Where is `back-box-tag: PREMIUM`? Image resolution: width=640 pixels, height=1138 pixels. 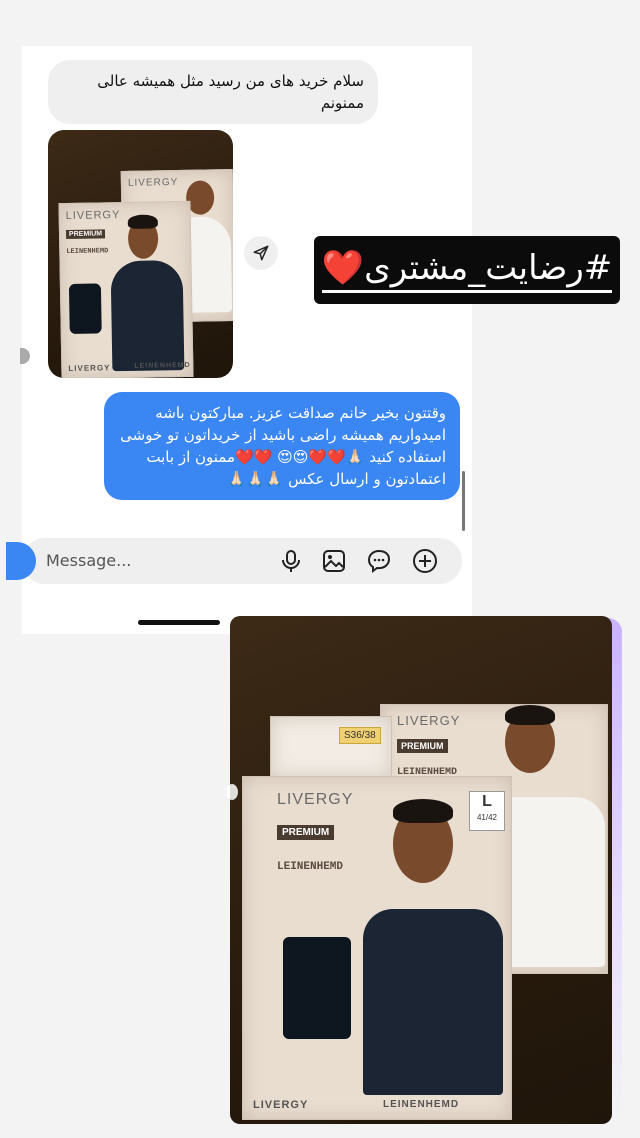 back-box-tag: PREMIUM is located at coordinates (422, 746).